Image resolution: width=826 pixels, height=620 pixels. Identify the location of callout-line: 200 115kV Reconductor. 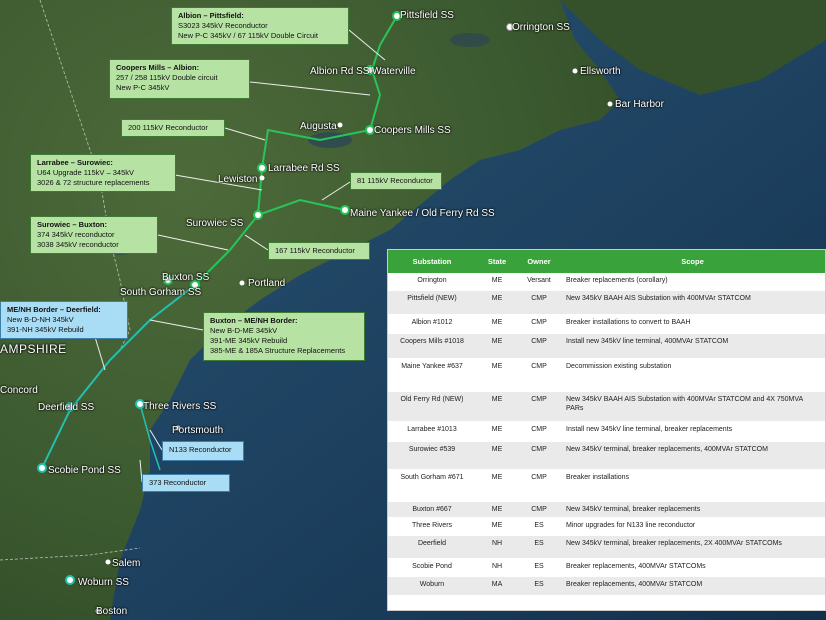
(168, 127).